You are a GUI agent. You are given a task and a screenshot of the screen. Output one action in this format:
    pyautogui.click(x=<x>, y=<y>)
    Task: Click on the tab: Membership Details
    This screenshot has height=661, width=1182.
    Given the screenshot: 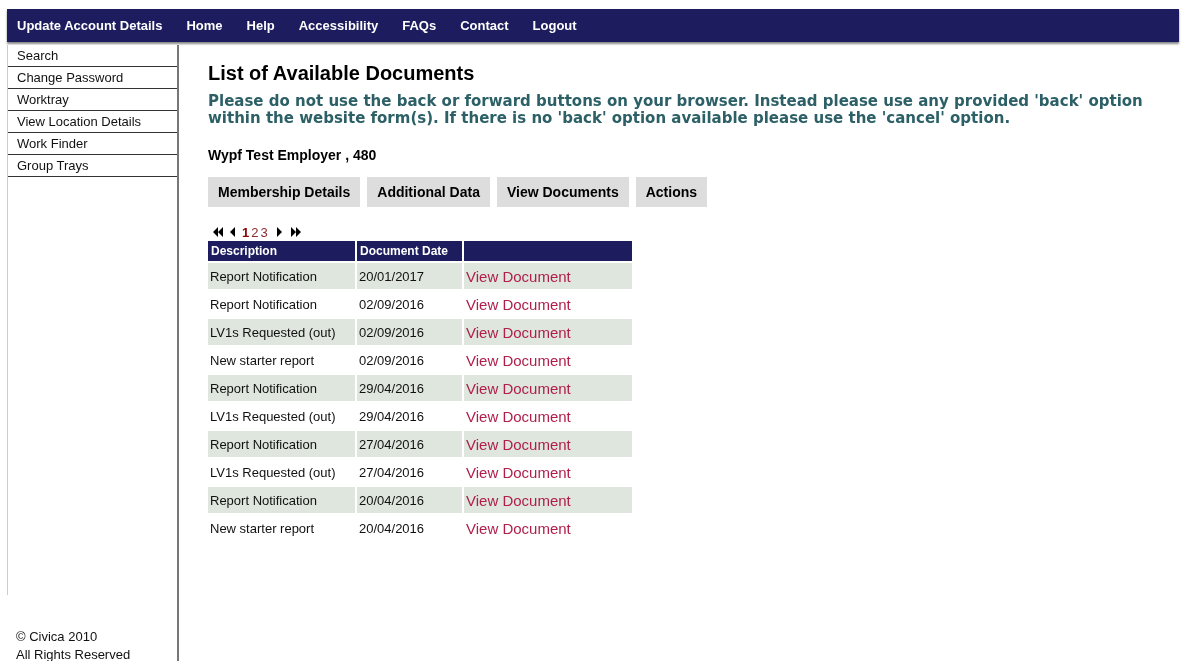 What is the action you would take?
    pyautogui.click(x=284, y=192)
    